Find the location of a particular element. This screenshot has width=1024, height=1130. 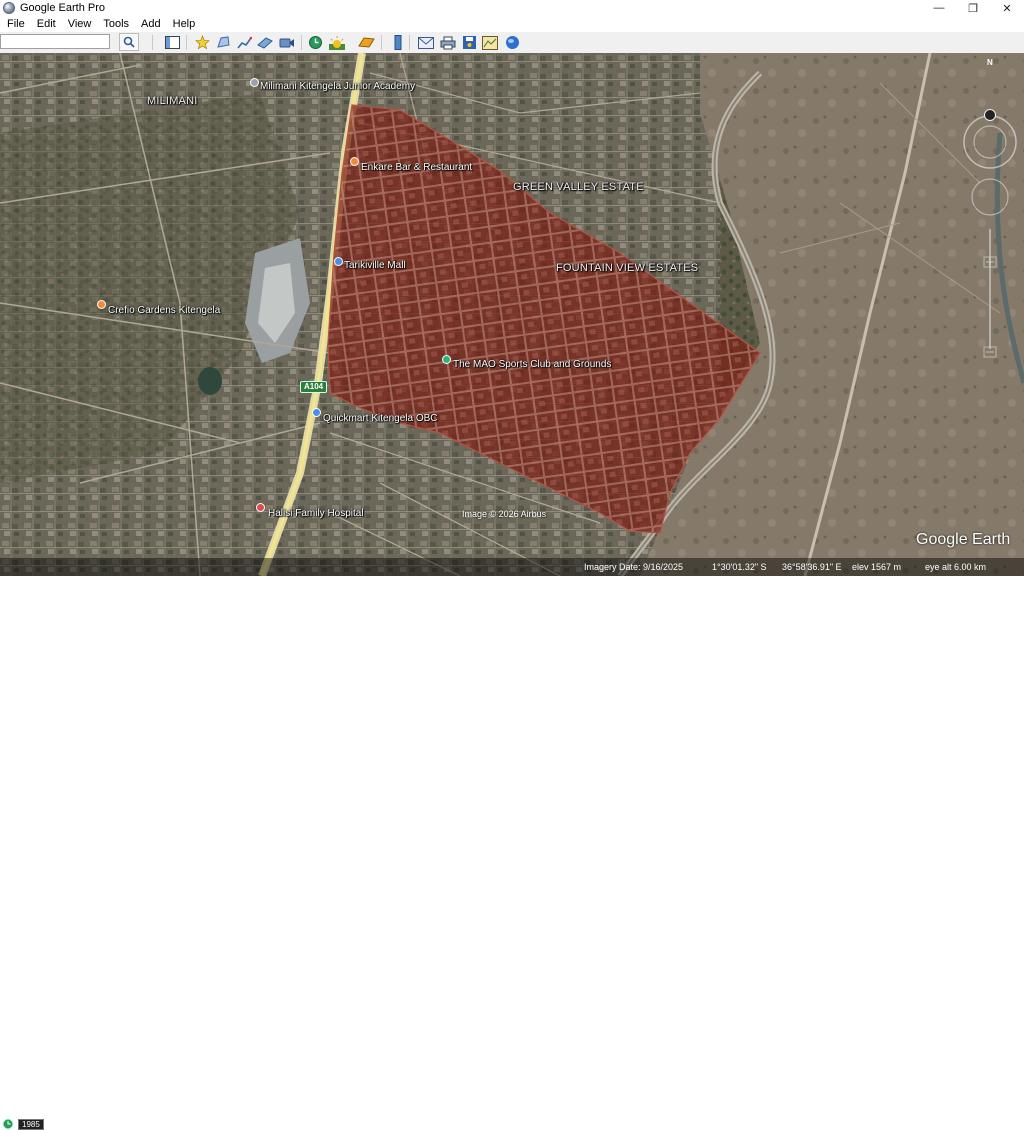

clock-icon is located at coordinates (8, 1124).